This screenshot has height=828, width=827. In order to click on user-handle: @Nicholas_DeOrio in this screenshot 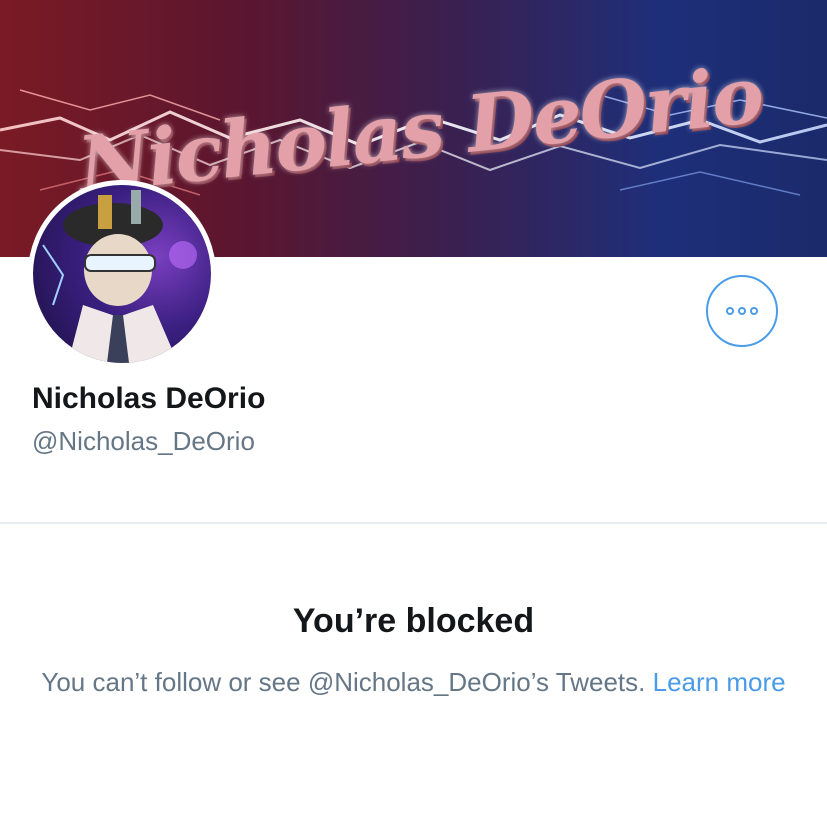, I will do `click(143, 441)`.